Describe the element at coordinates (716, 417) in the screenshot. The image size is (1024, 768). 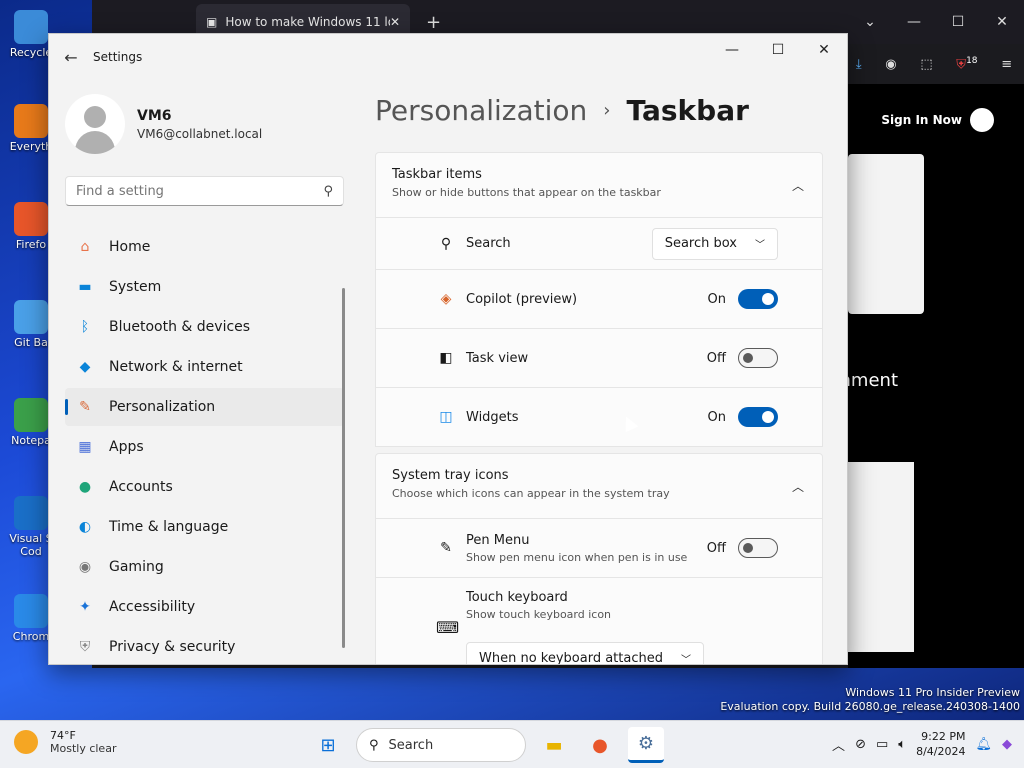
I see `toggle-state: On` at that location.